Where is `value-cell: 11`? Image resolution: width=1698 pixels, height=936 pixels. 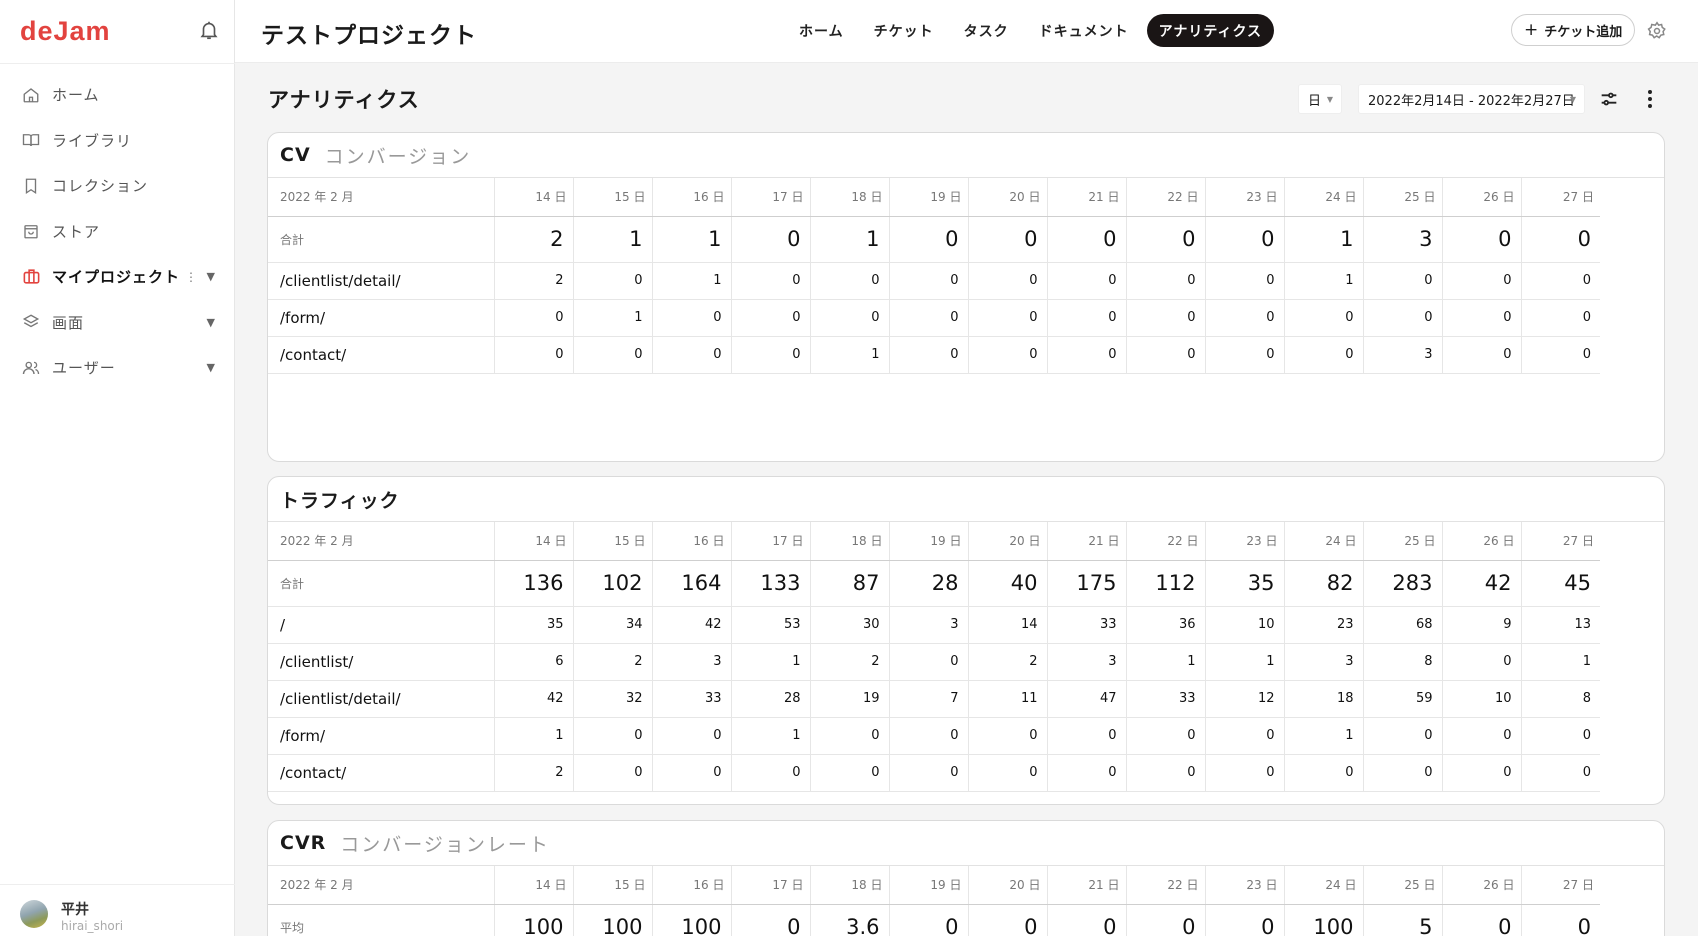
value-cell: 11 is located at coordinates (1008, 699).